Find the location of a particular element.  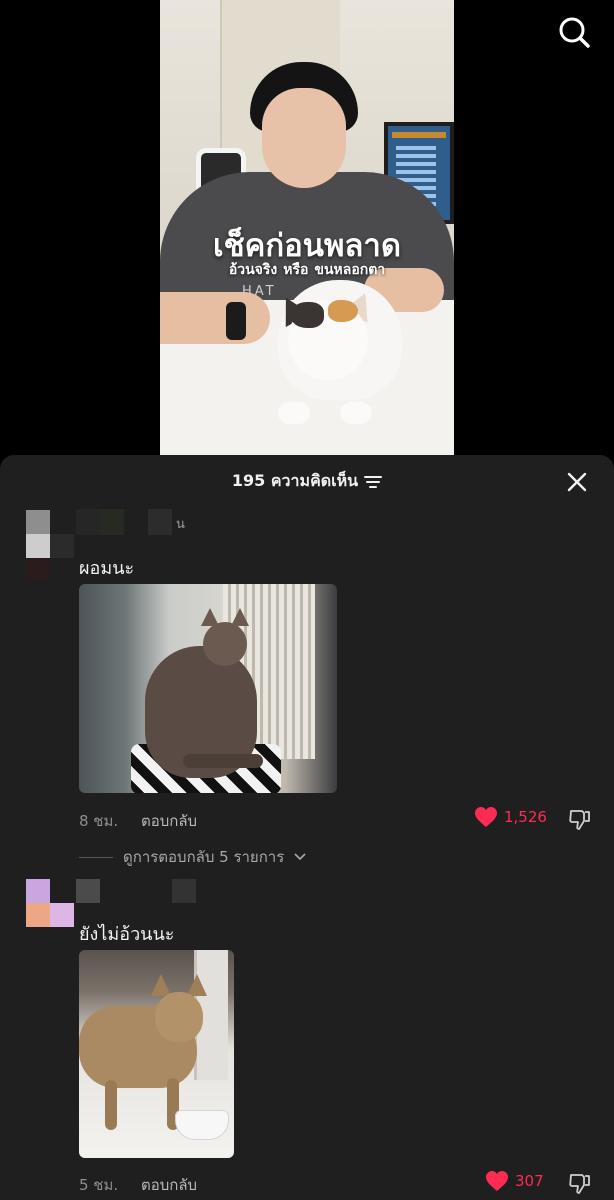

username: น is located at coordinates (180, 524).